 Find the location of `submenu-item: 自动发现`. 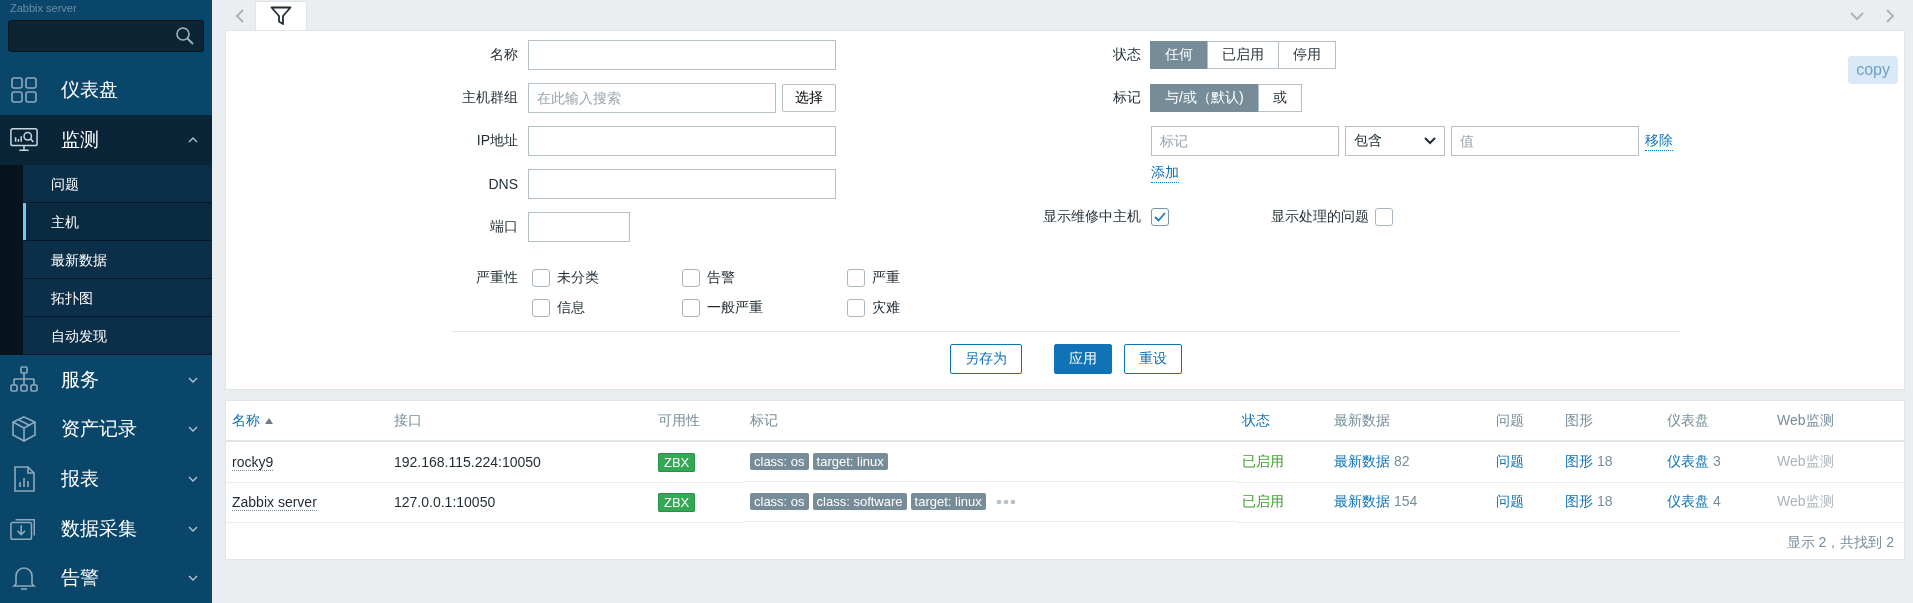

submenu-item: 自动发现 is located at coordinates (117, 335).